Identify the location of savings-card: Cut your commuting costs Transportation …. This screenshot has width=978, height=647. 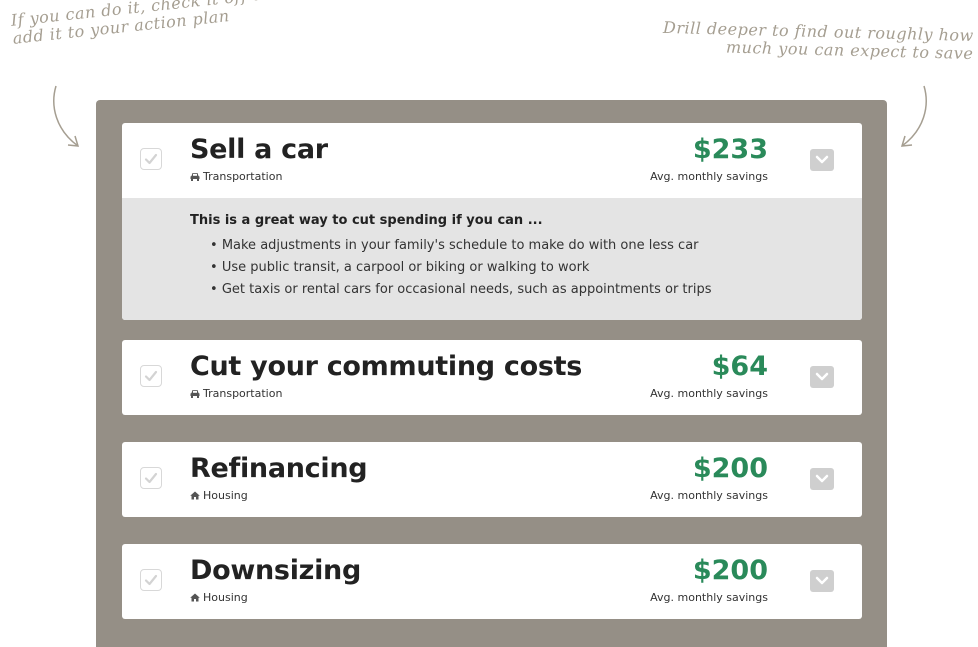
(492, 377).